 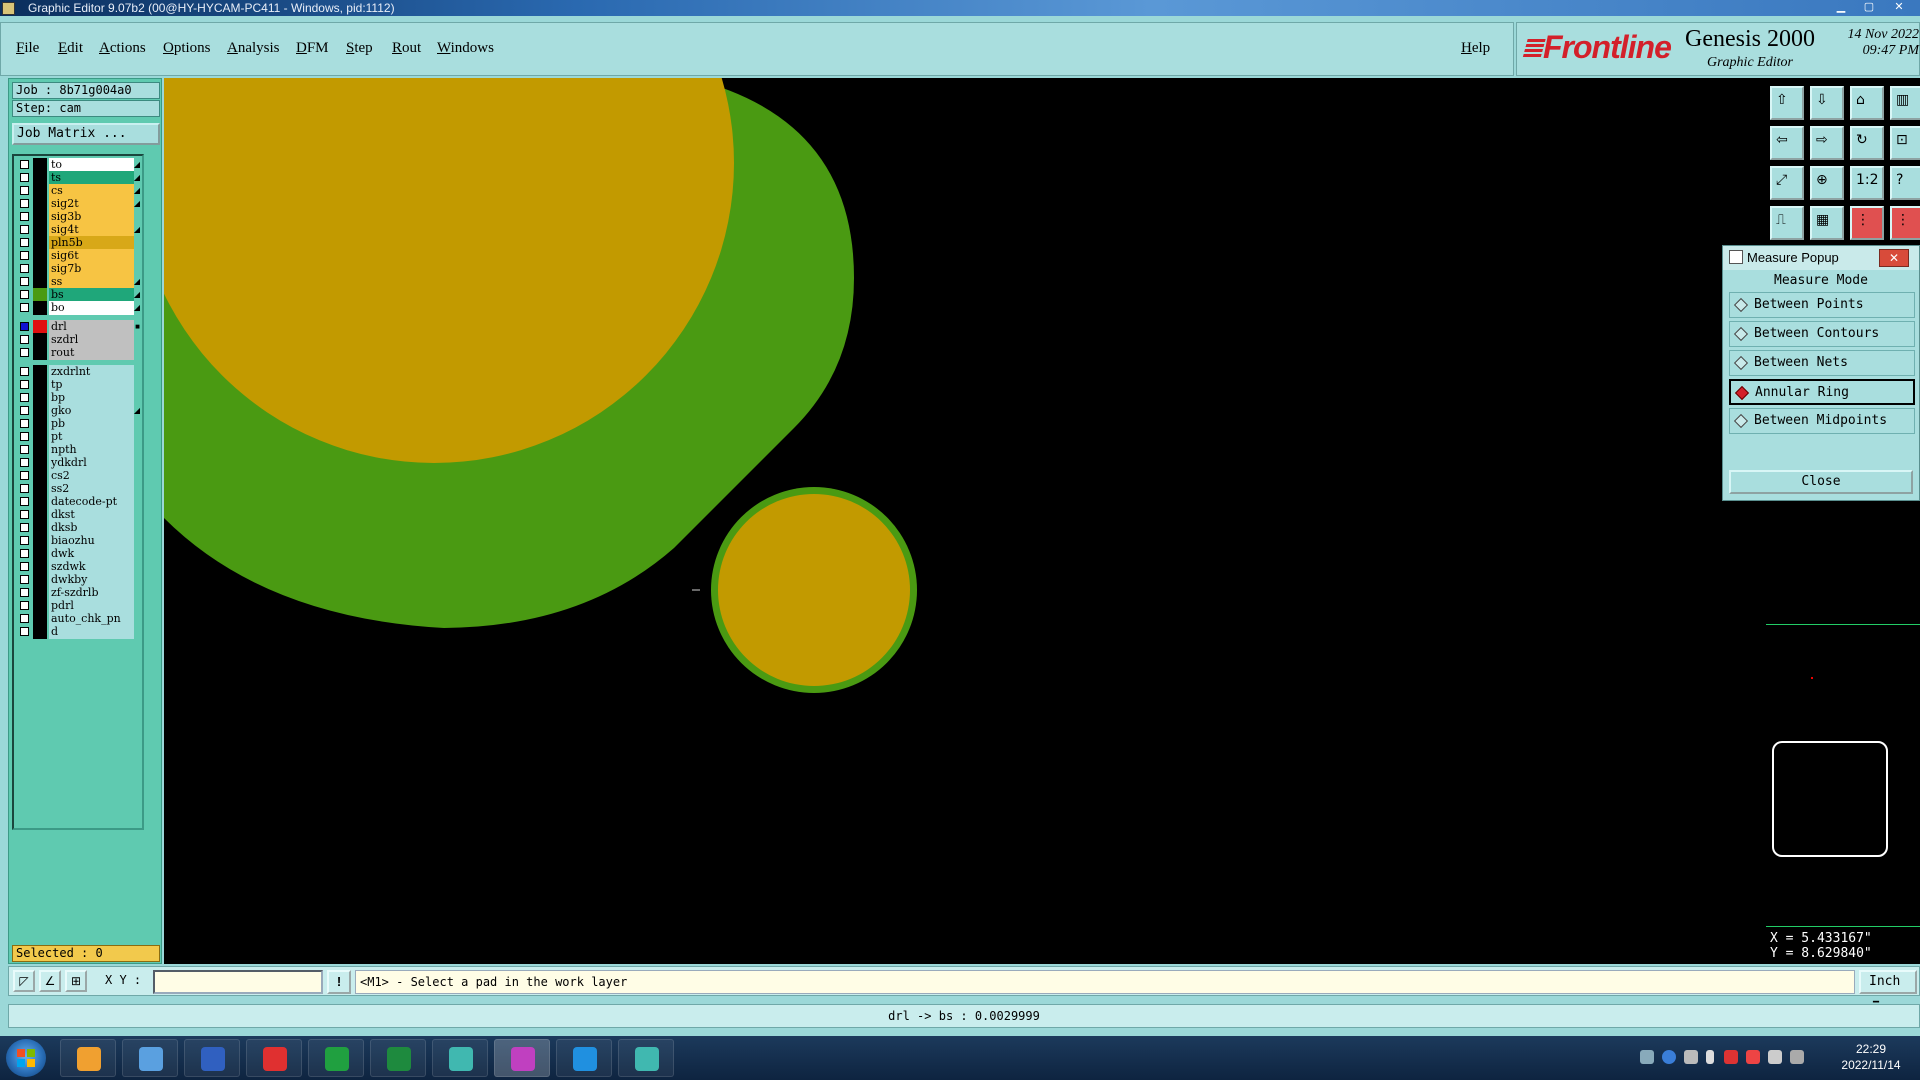 I want to click on measure-option-between-midpoints: Between Midpoints, so click(x=1822, y=421).